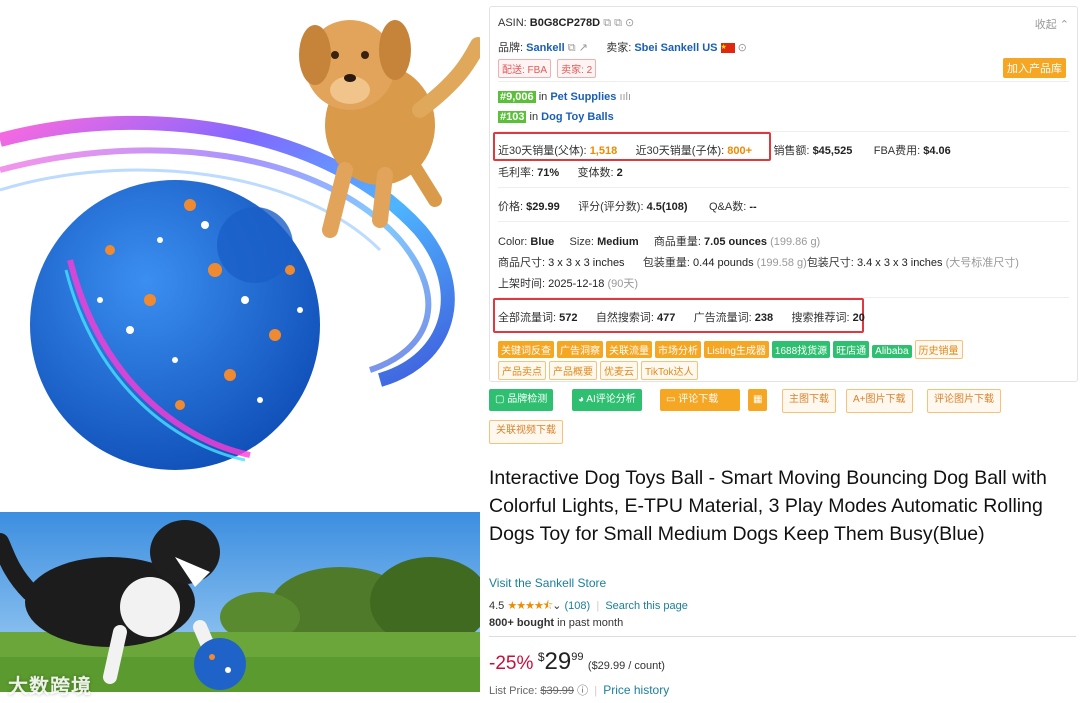  I want to click on qa-label: Q&A数:, so click(727, 207).